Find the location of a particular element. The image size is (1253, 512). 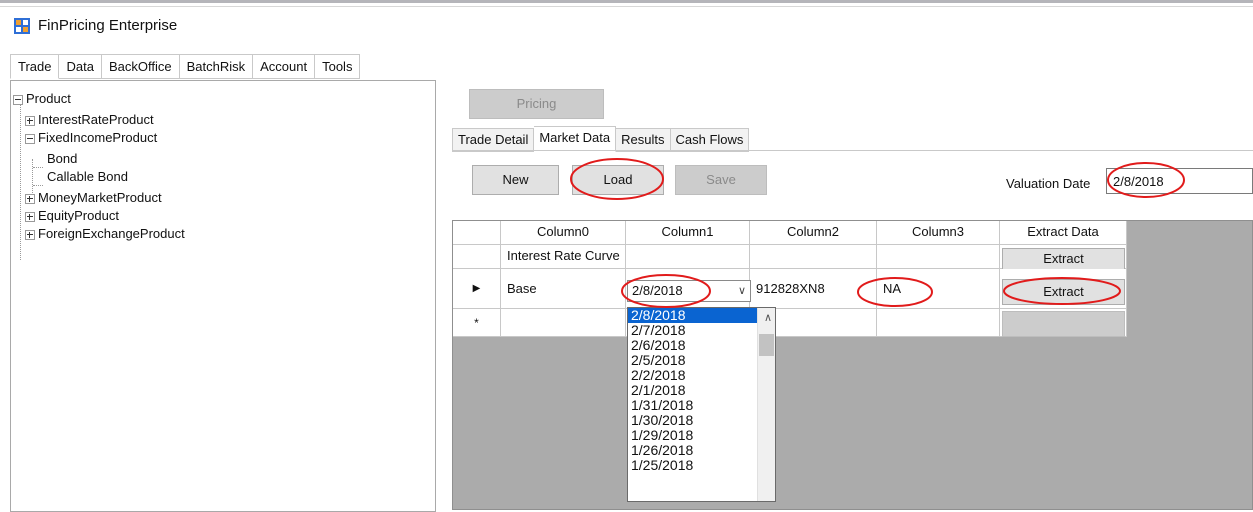

tree-node-fx: ForeignExchangeProduct is located at coordinates (105, 233).